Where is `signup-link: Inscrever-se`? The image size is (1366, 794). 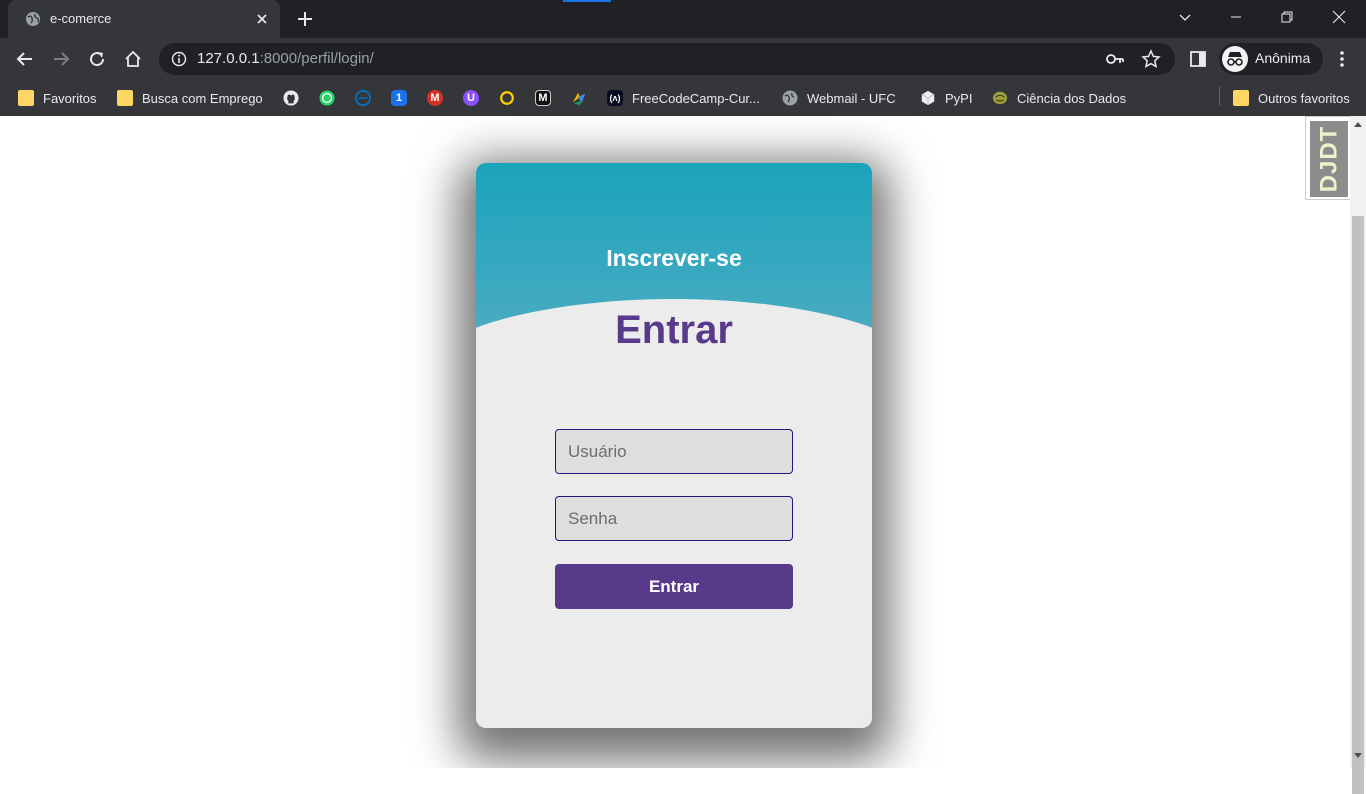 signup-link: Inscrever-se is located at coordinates (674, 258).